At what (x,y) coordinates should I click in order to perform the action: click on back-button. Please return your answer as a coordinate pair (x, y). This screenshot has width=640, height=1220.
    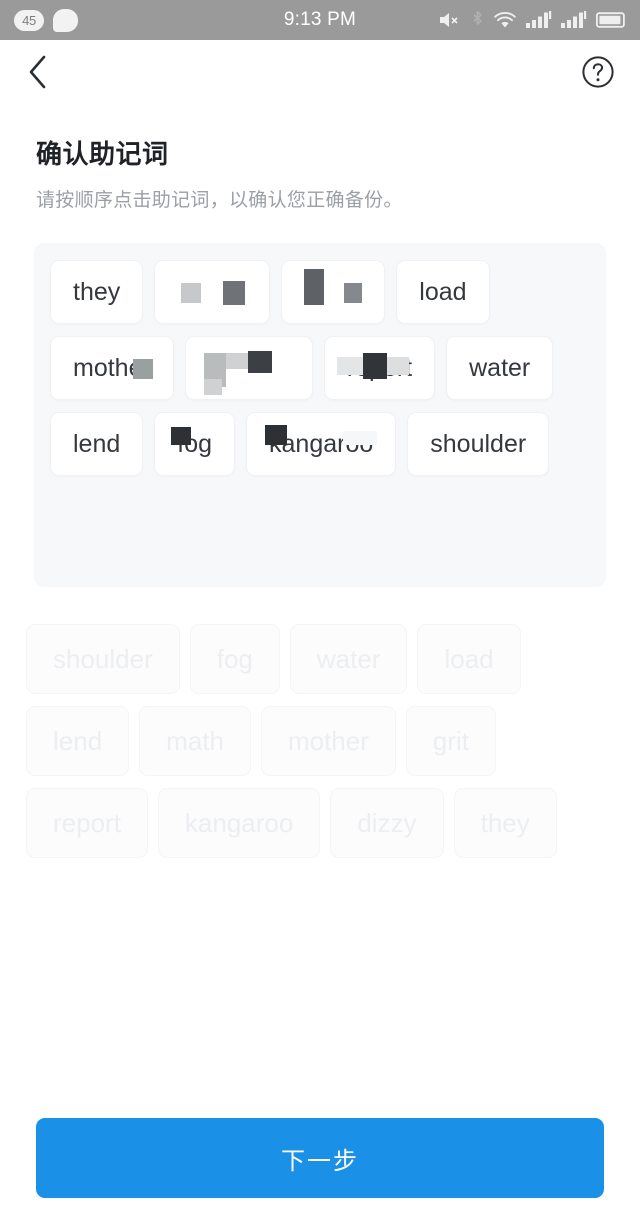
    Looking at the image, I should click on (38, 74).